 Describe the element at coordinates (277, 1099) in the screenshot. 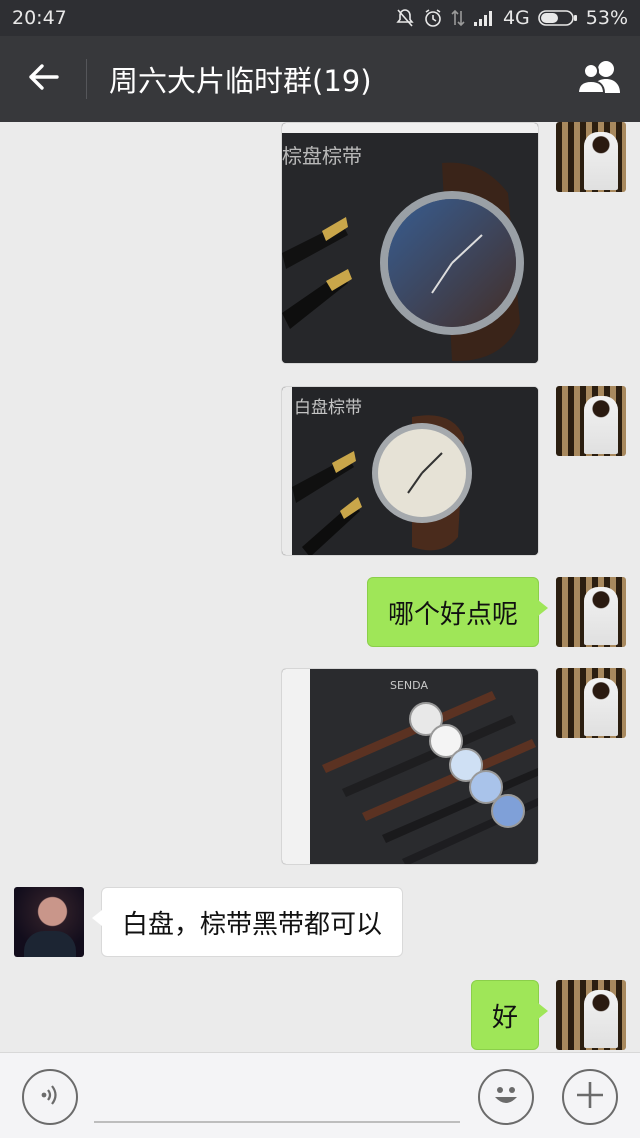

I see `message-input` at that location.